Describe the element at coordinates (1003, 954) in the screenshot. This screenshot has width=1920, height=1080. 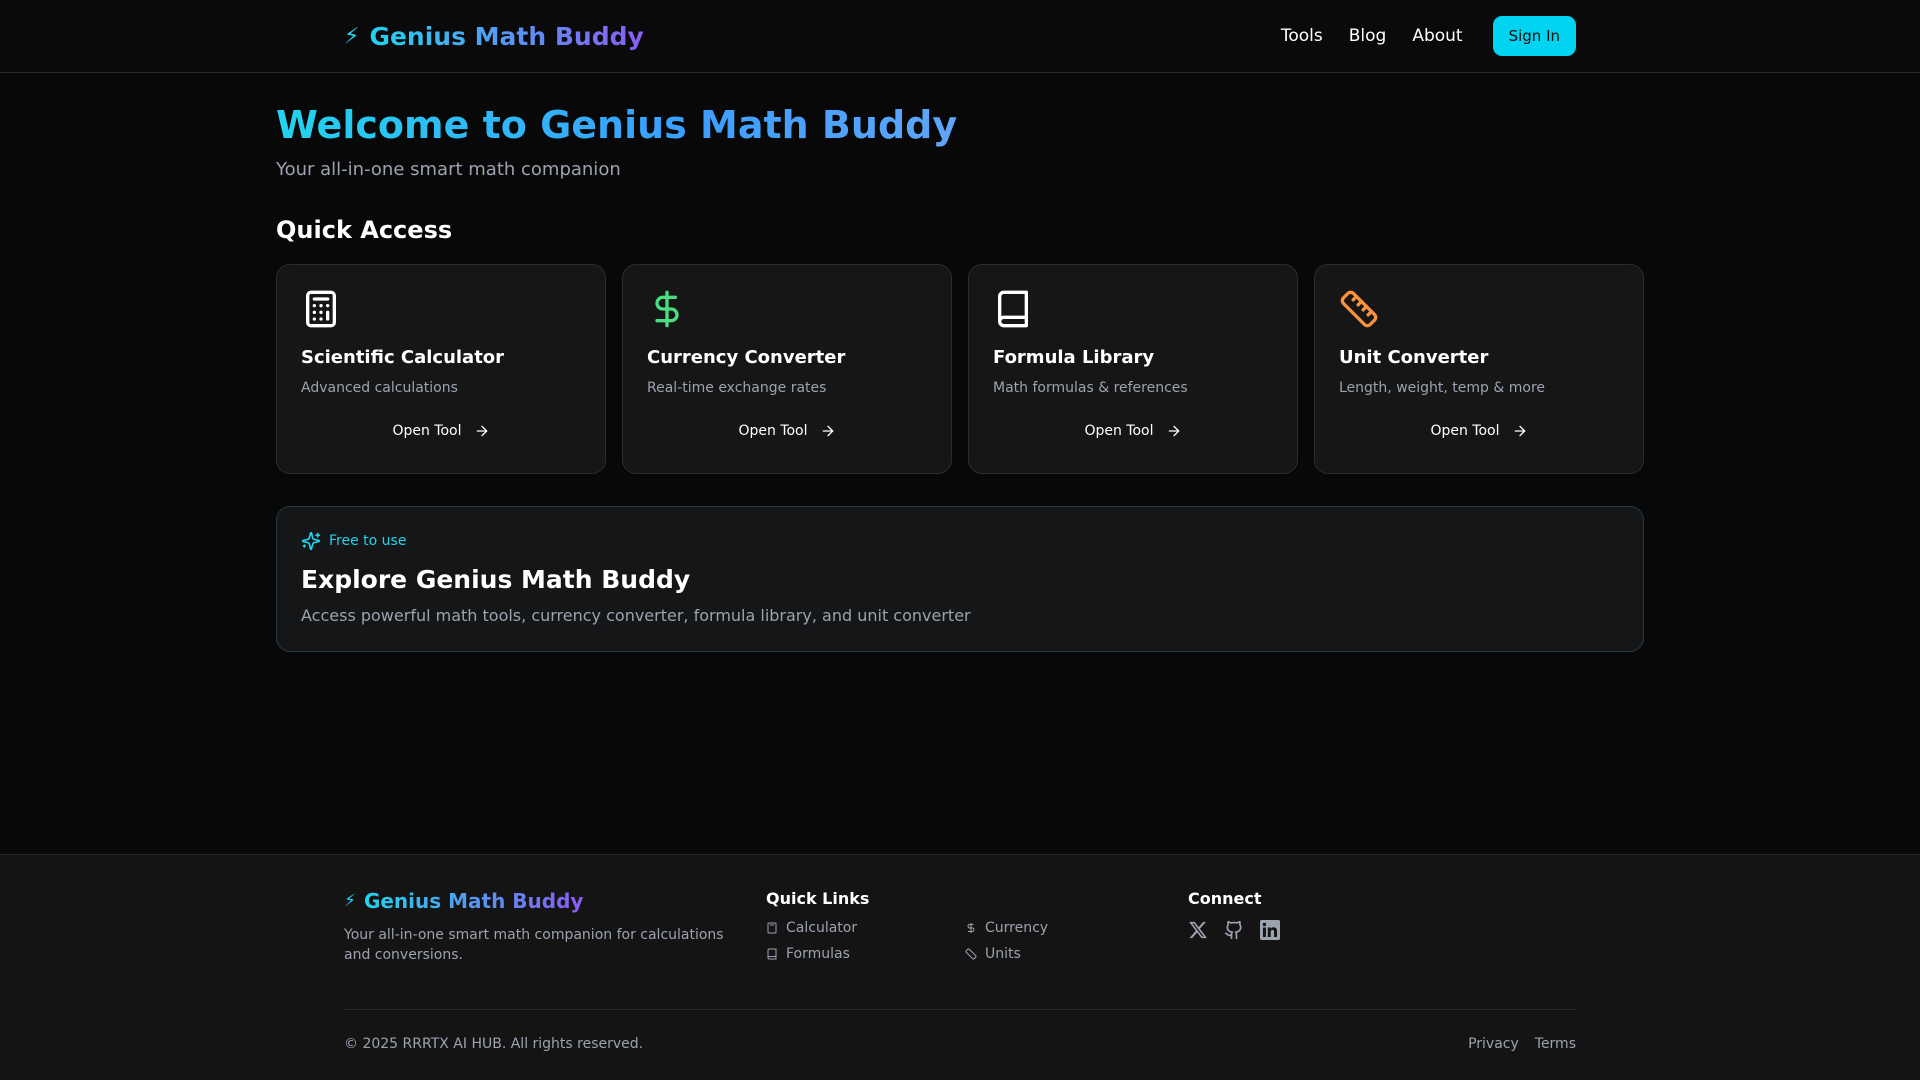
I see `footer-link-label: Units` at that location.